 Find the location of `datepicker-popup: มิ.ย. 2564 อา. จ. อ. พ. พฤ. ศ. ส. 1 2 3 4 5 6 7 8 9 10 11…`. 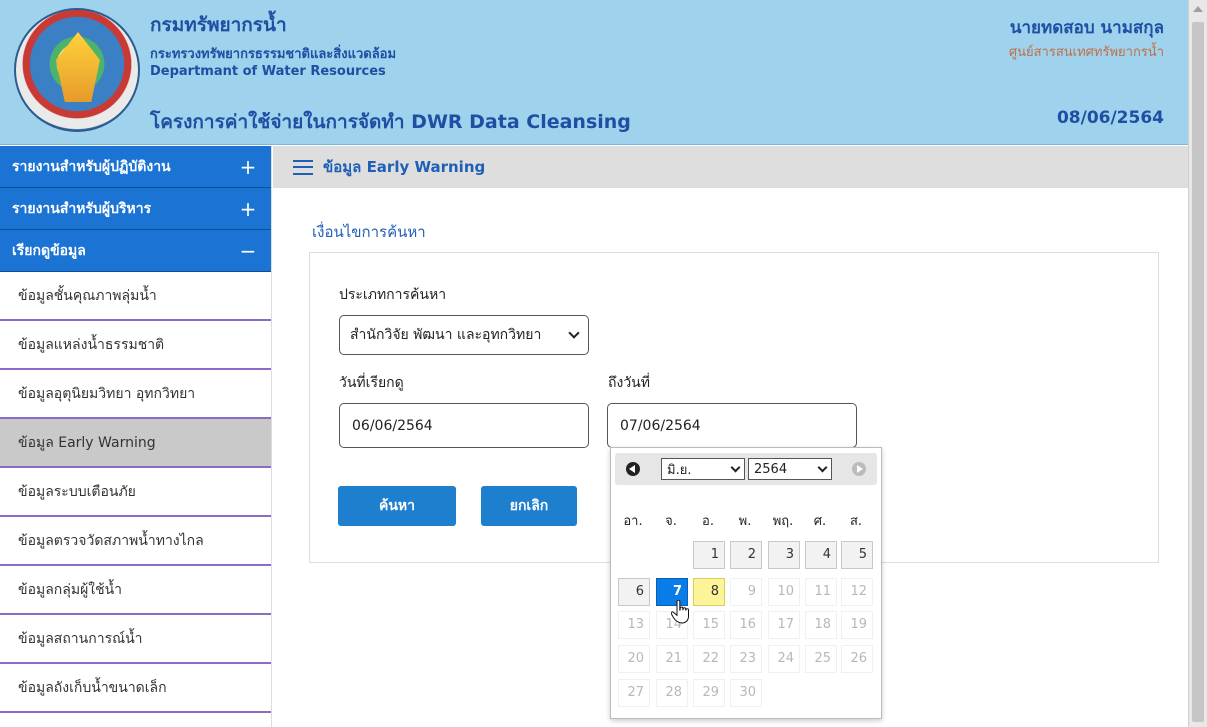

datepicker-popup: มิ.ย. 2564 อา. จ. อ. พ. พฤ. ศ. ส. 1 2 3 4 5 6 7 8 9 10 11… is located at coordinates (746, 583).